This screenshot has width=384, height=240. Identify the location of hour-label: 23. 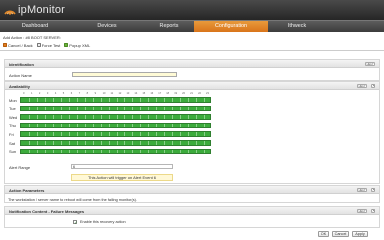
(207, 93).